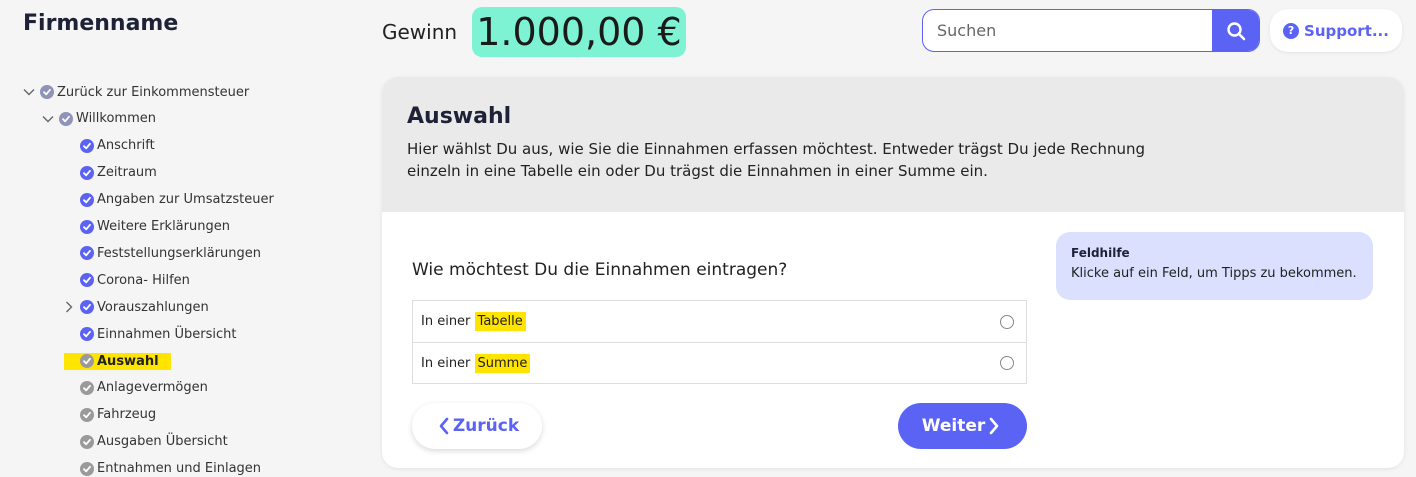 Image resolution: width=1416 pixels, height=477 pixels. I want to click on sidebar-item-content: Einnahmen Übersicht, so click(158, 334).